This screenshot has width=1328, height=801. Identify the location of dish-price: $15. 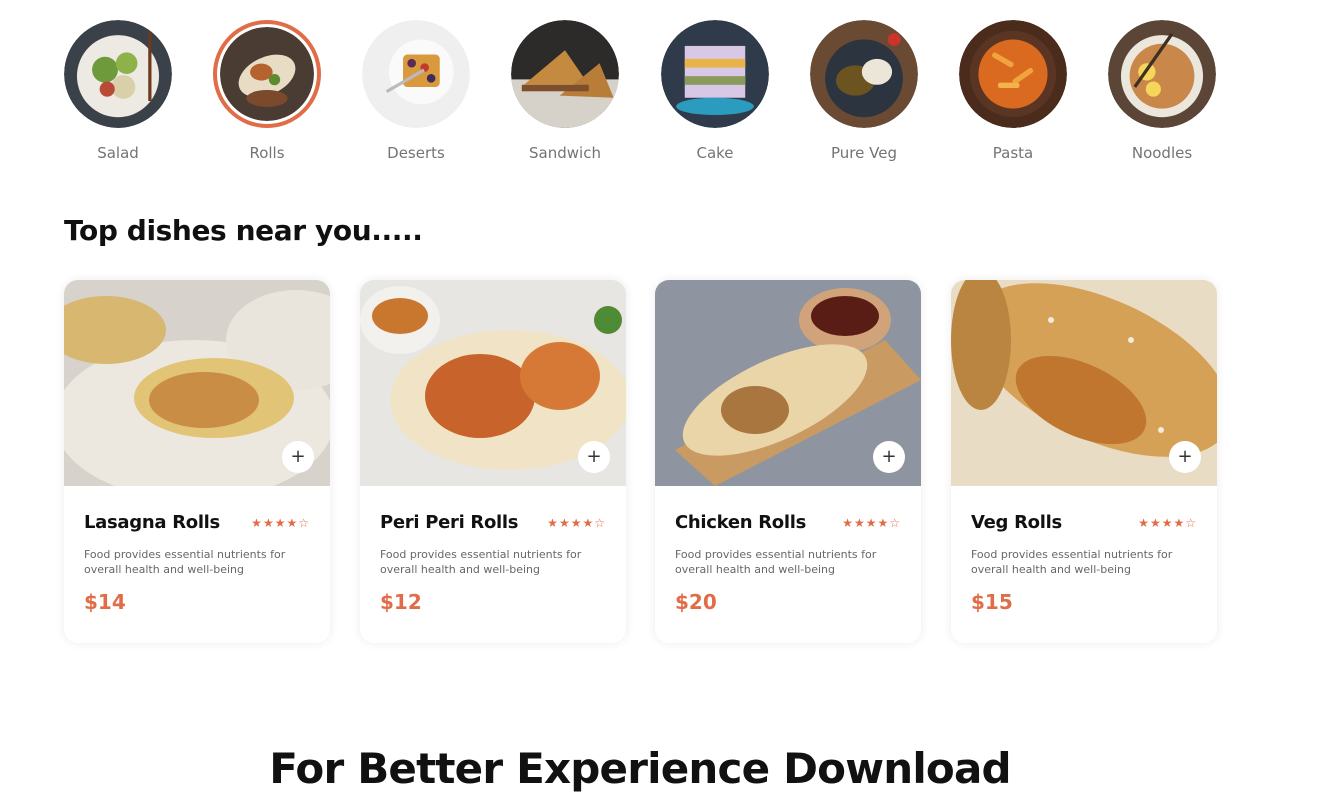
(992, 602).